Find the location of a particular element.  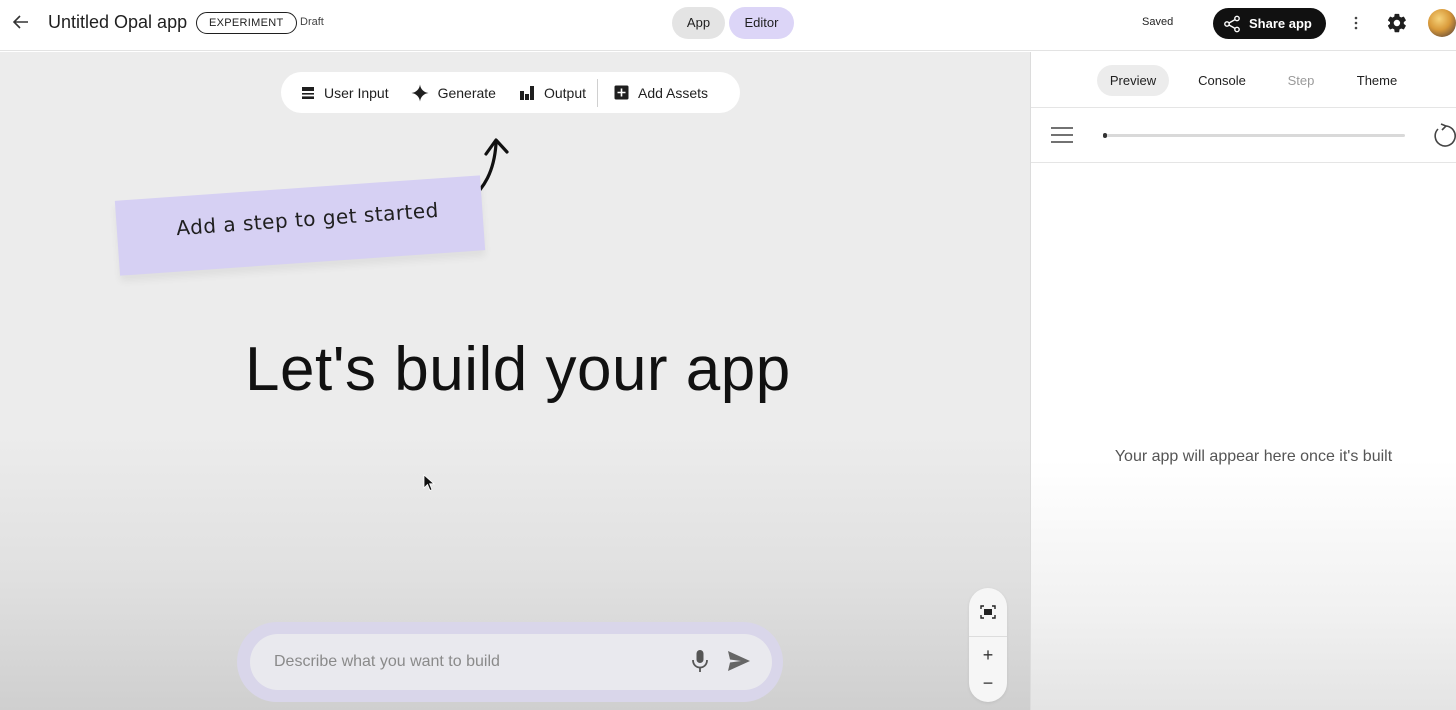

progress-bar is located at coordinates (1254, 135).